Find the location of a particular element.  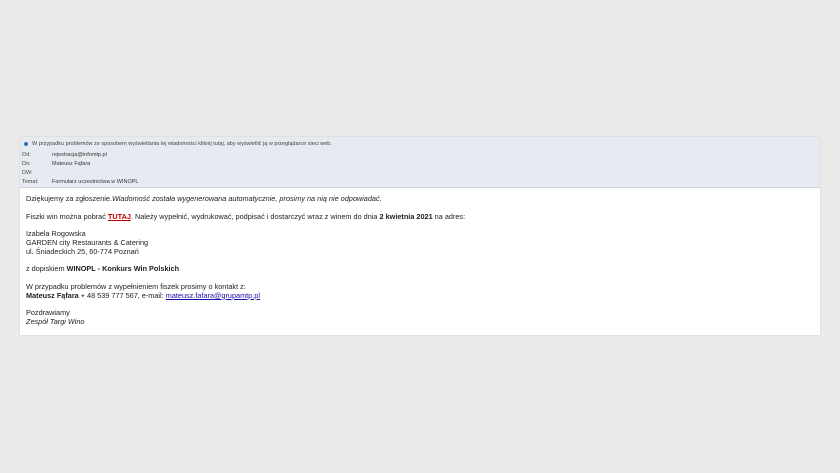

from-label: Od: is located at coordinates (26, 155).